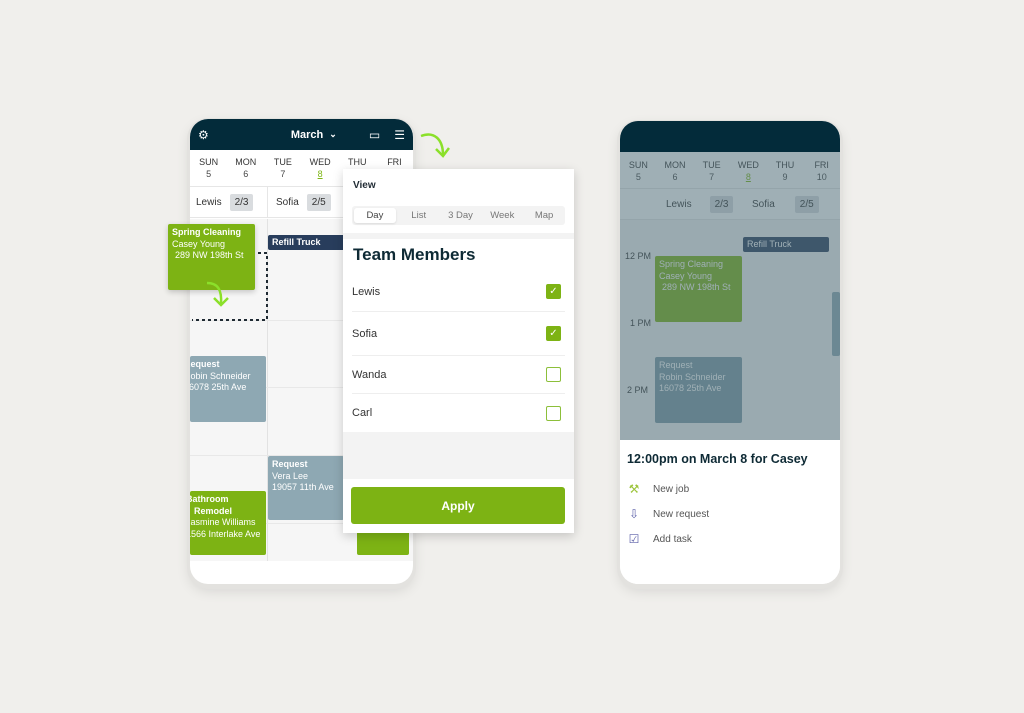 This screenshot has width=1024, height=713. What do you see at coordinates (502, 215) in the screenshot?
I see `tab-week: Week` at bounding box center [502, 215].